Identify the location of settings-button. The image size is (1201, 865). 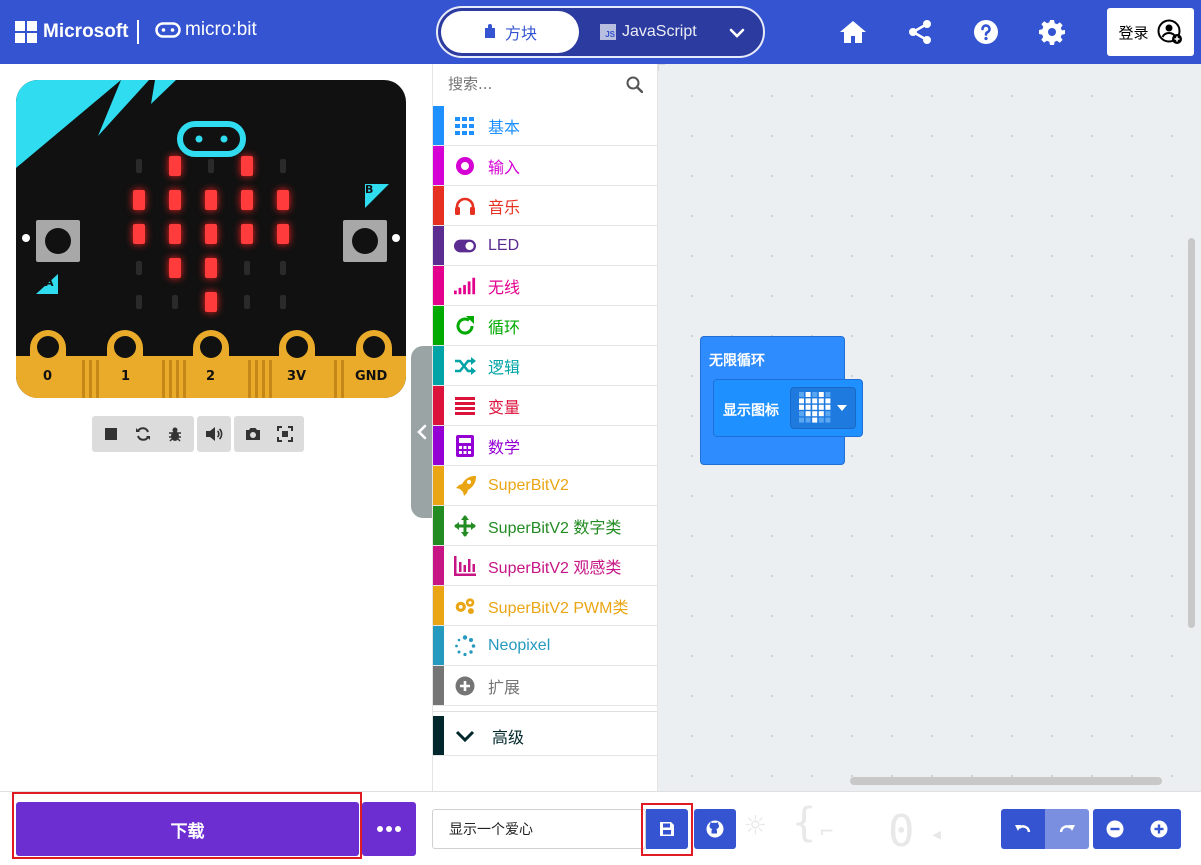
(1052, 32).